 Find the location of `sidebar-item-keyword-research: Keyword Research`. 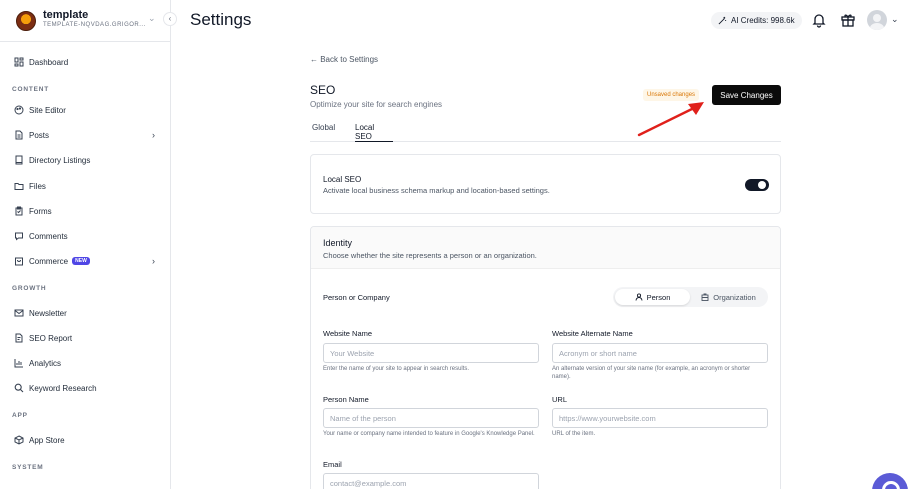

sidebar-item-keyword-research: Keyword Research is located at coordinates (86, 388).